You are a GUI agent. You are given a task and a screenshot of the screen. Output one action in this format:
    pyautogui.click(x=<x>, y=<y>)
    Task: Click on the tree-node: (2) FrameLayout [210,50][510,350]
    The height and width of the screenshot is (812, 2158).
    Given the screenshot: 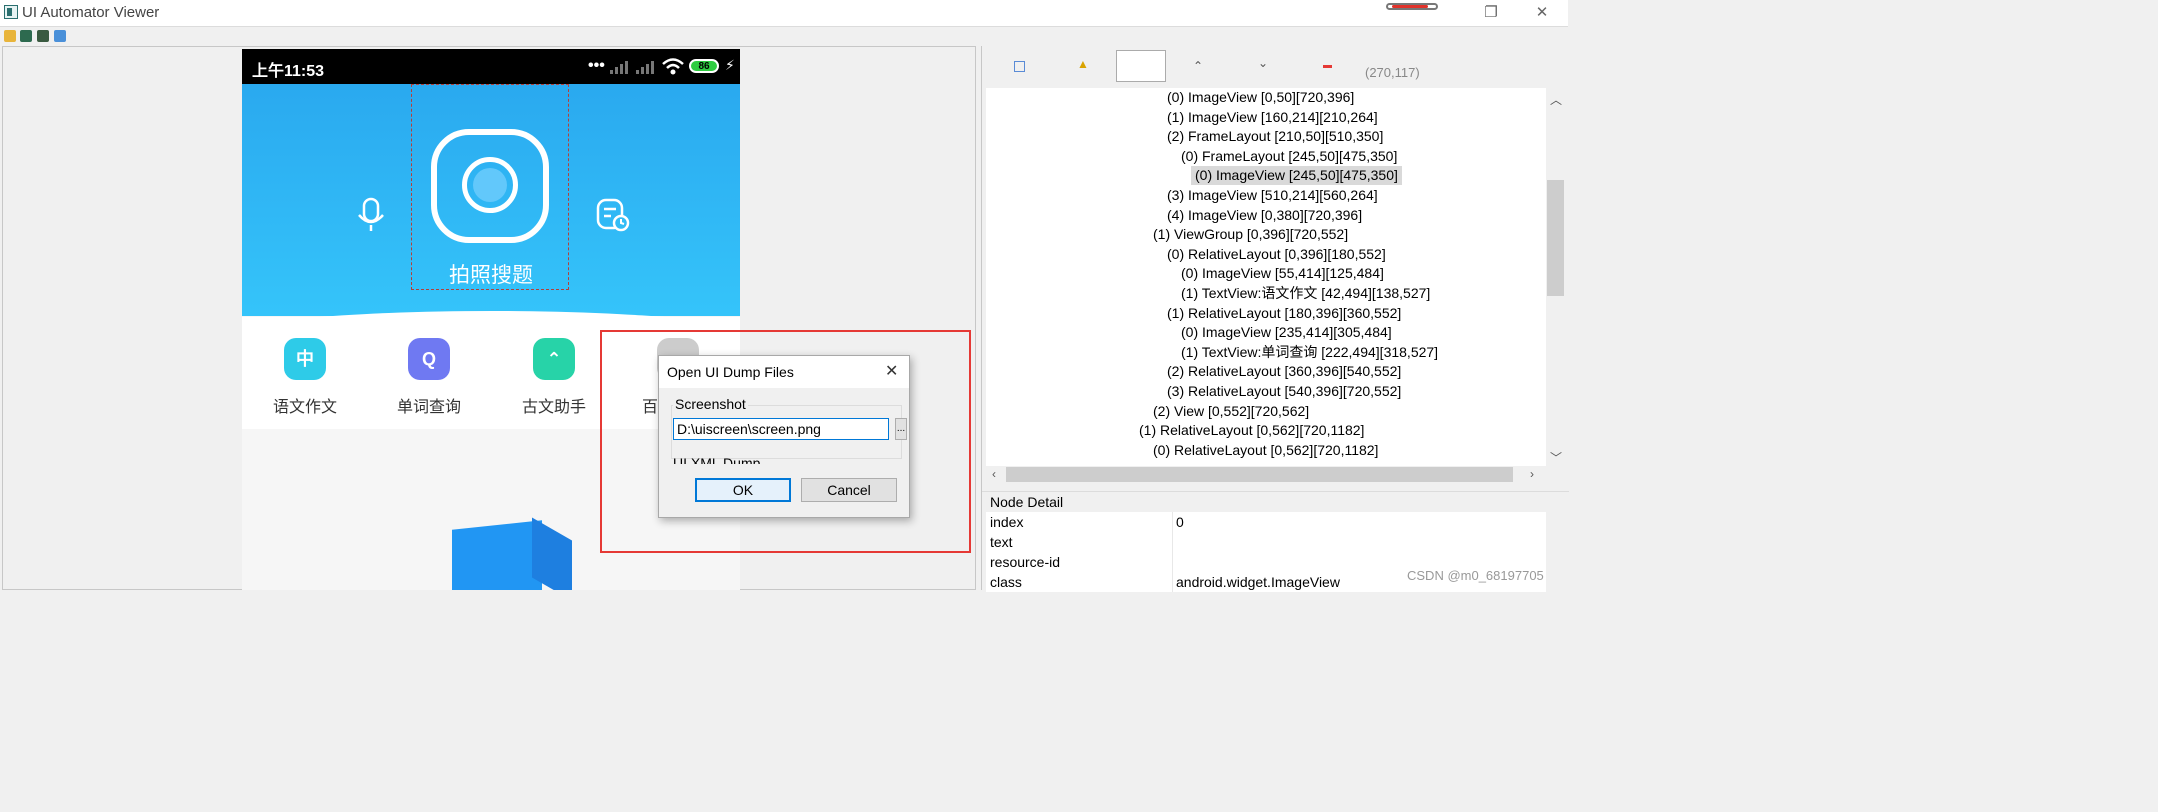 What is the action you would take?
    pyautogui.click(x=1275, y=136)
    